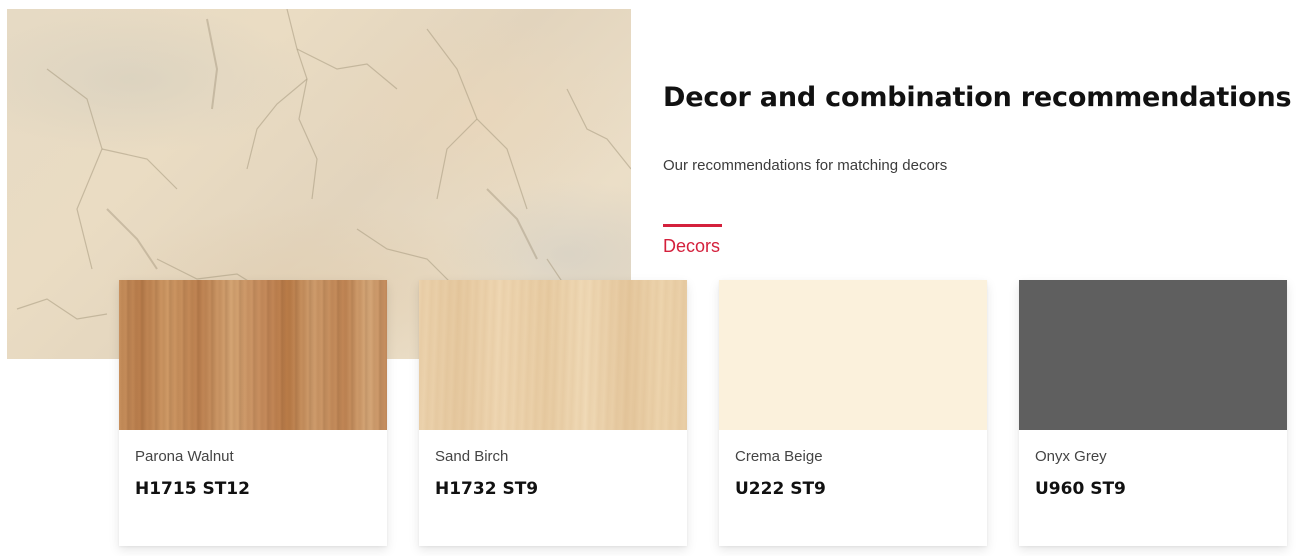 The height and width of the screenshot is (556, 1296). Describe the element at coordinates (472, 456) in the screenshot. I see `decor-name: Sand Birch` at that location.